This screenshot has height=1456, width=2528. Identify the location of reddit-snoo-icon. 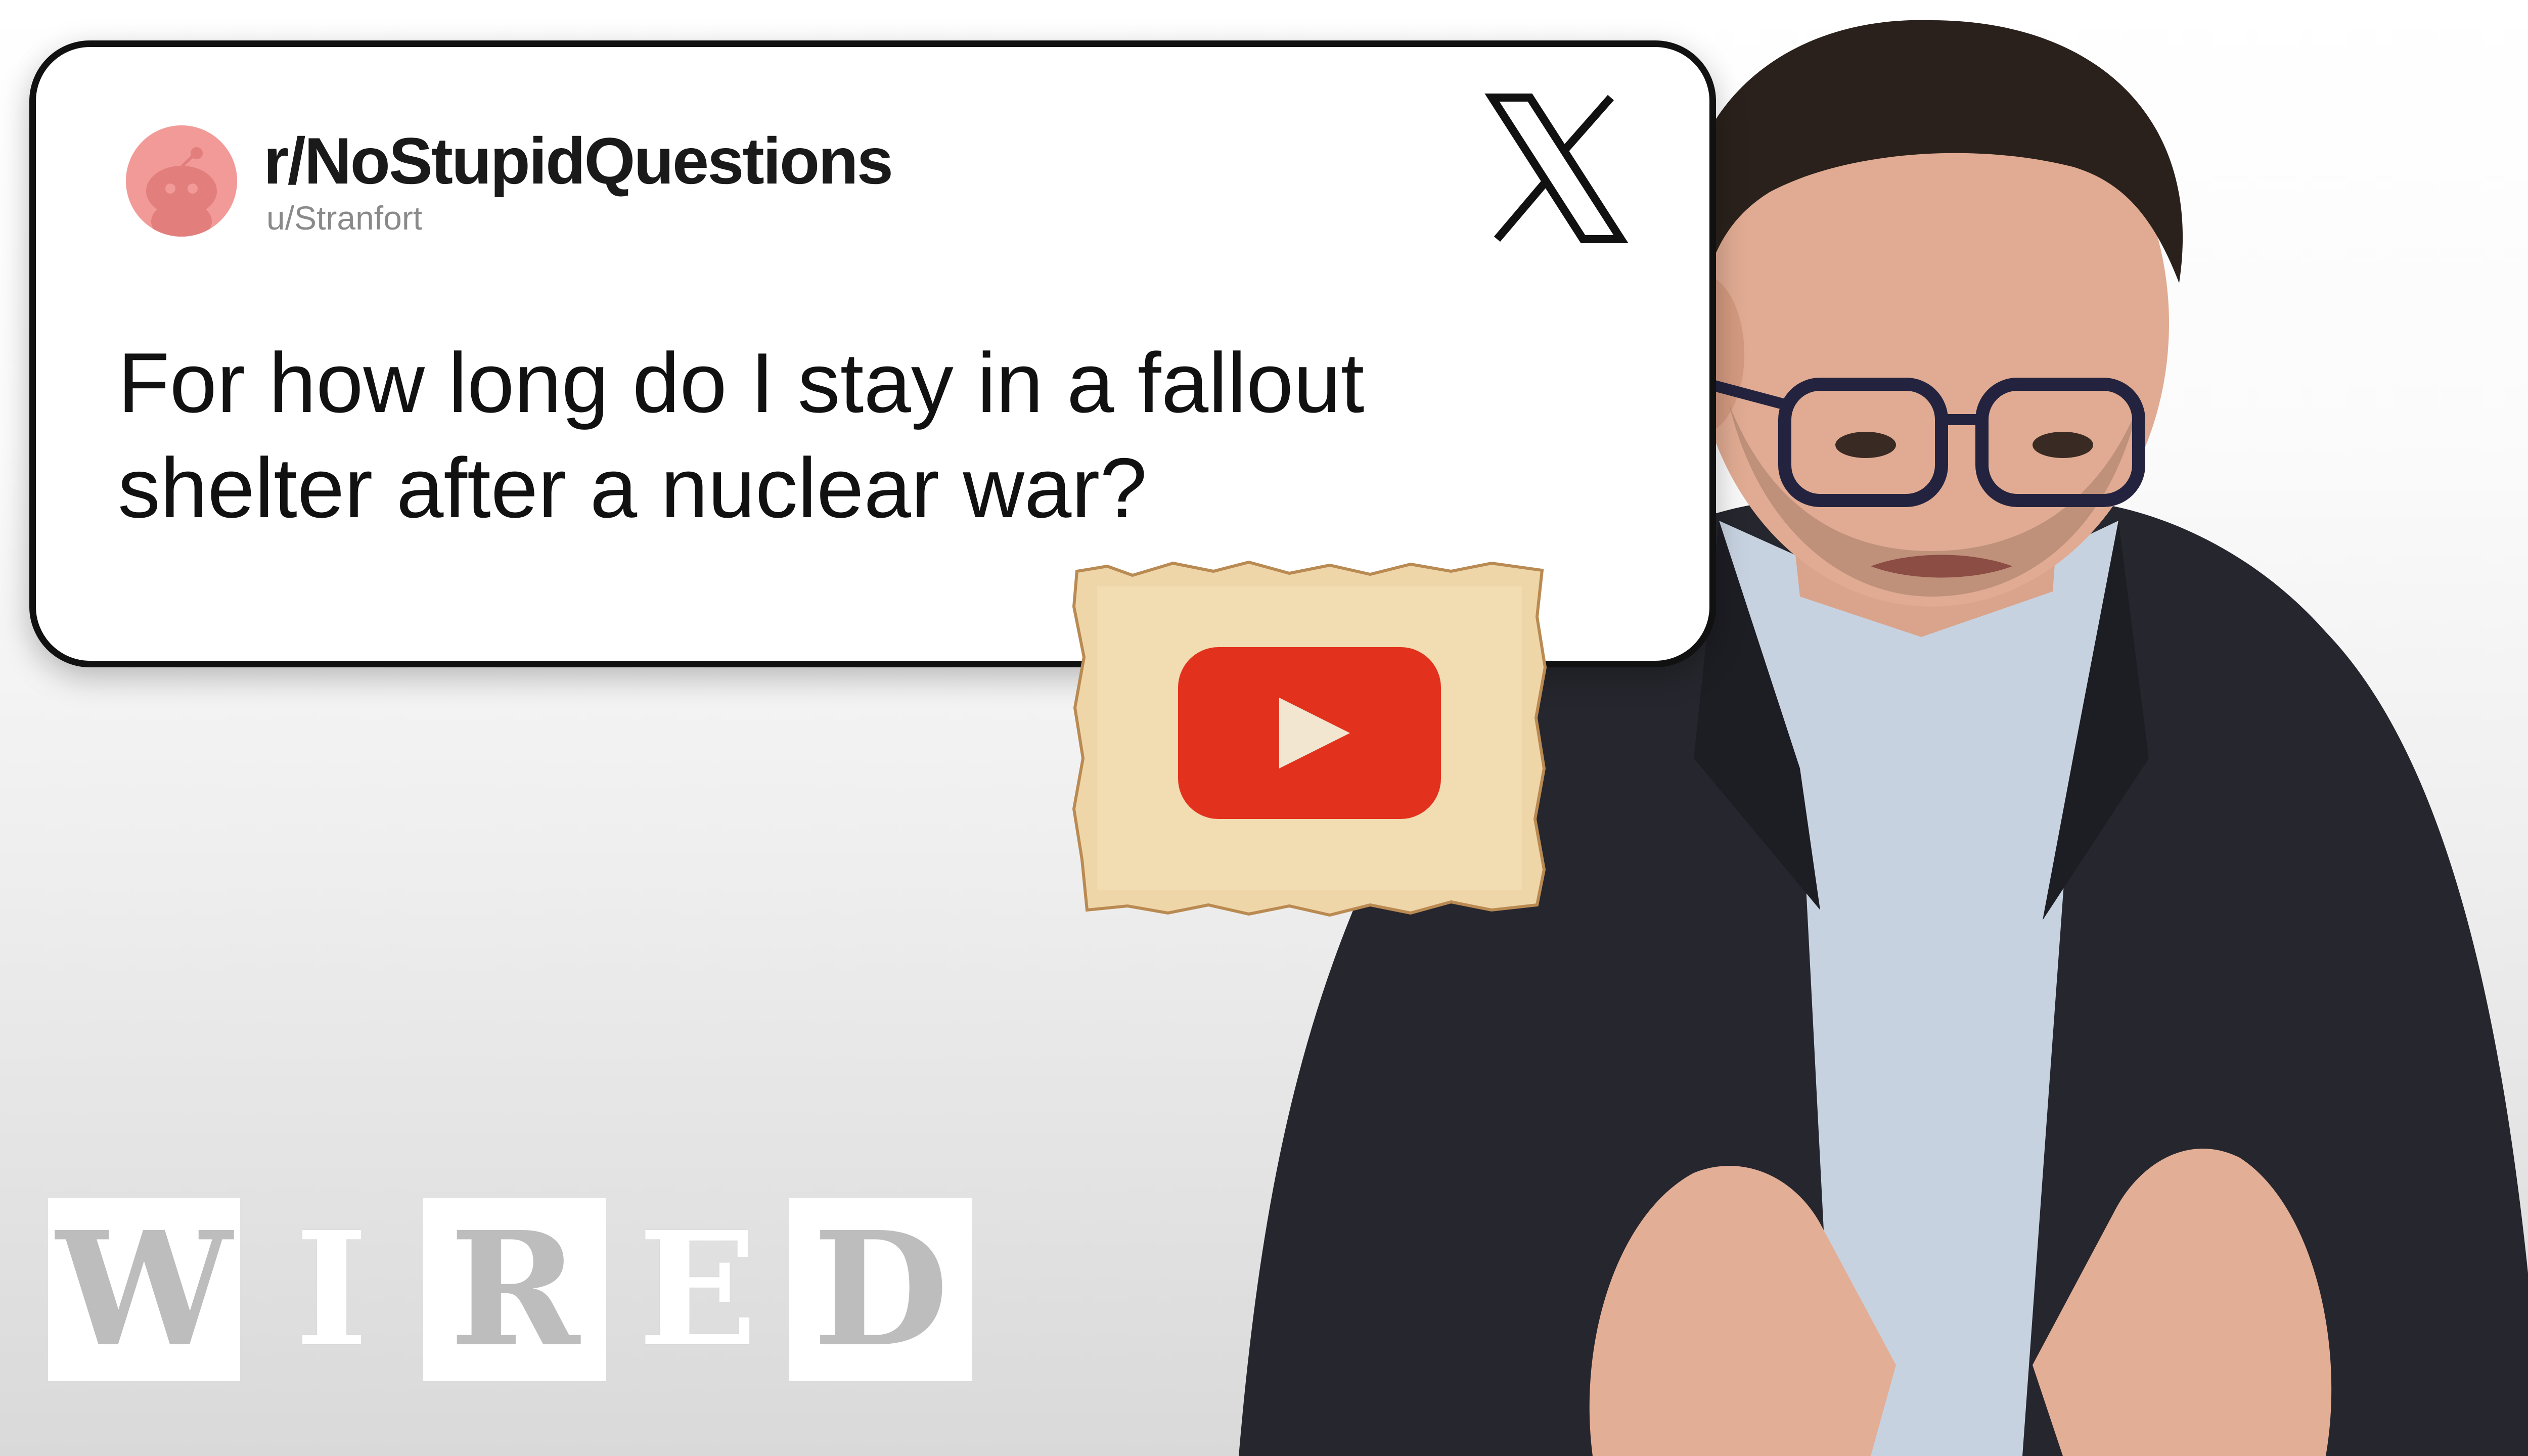
(182, 181).